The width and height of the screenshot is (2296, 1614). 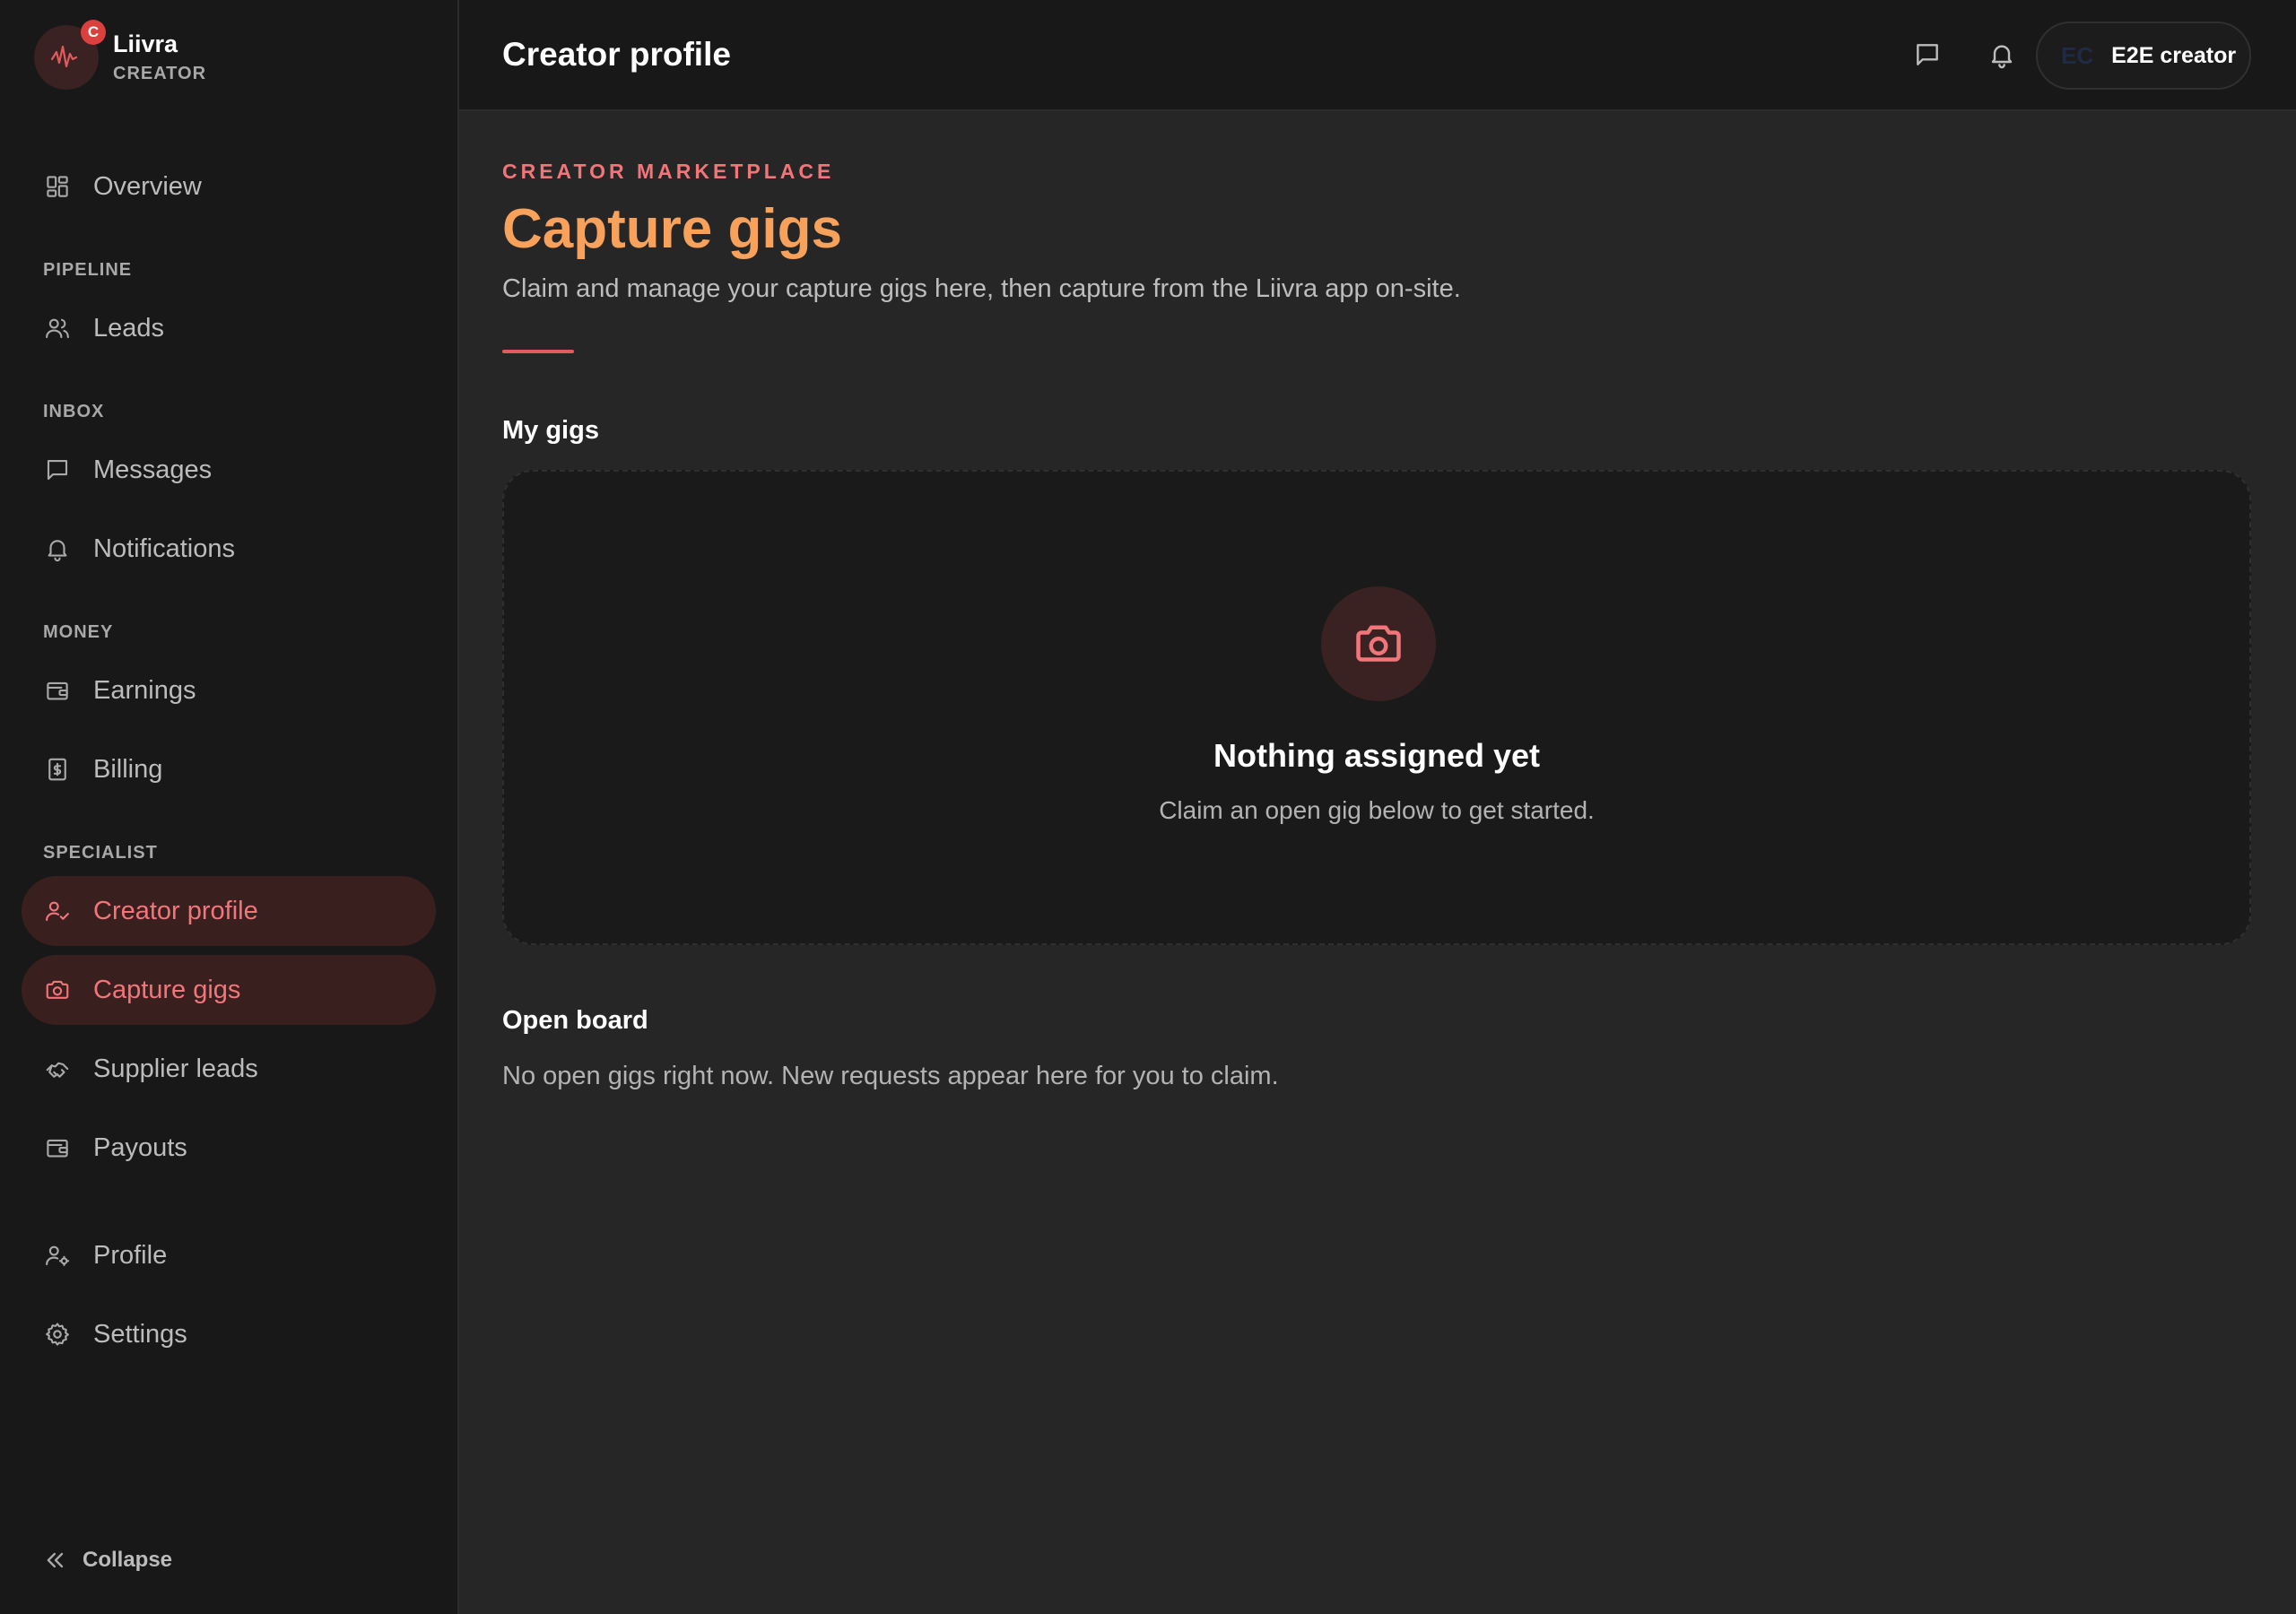 I want to click on notifications-button, so click(x=2002, y=55).